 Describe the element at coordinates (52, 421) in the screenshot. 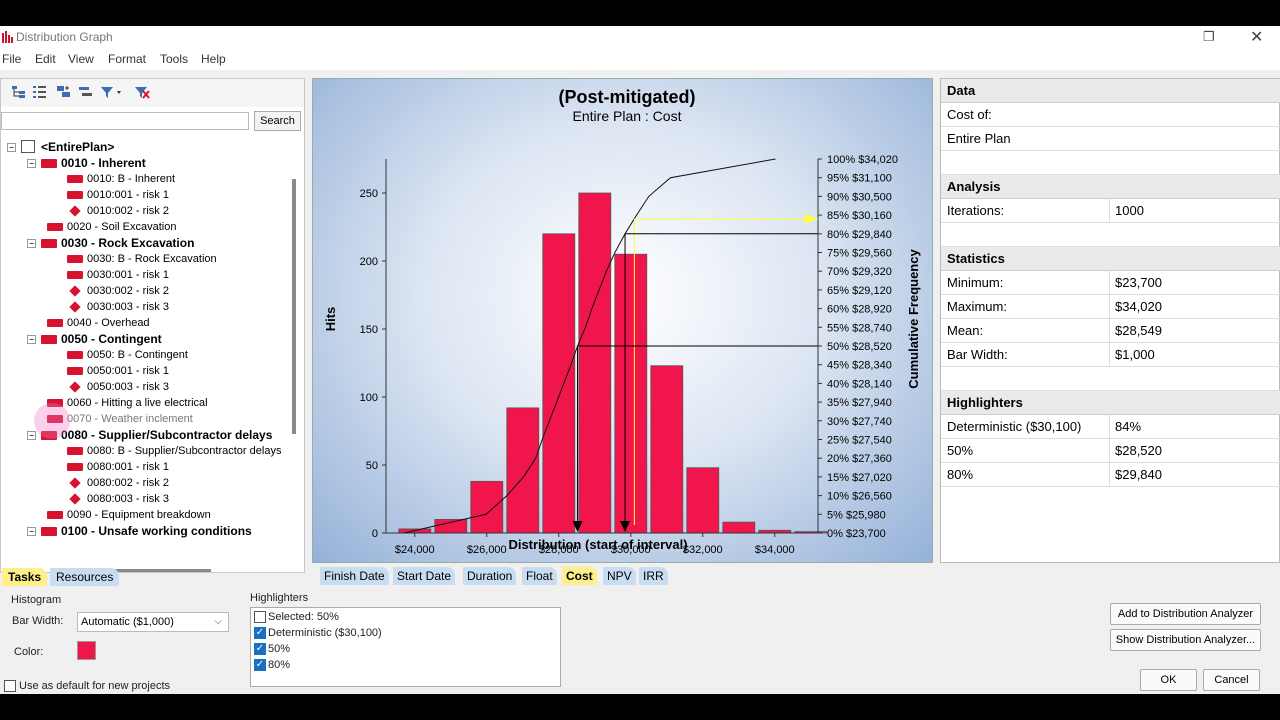

I see `cursor-highlight` at that location.